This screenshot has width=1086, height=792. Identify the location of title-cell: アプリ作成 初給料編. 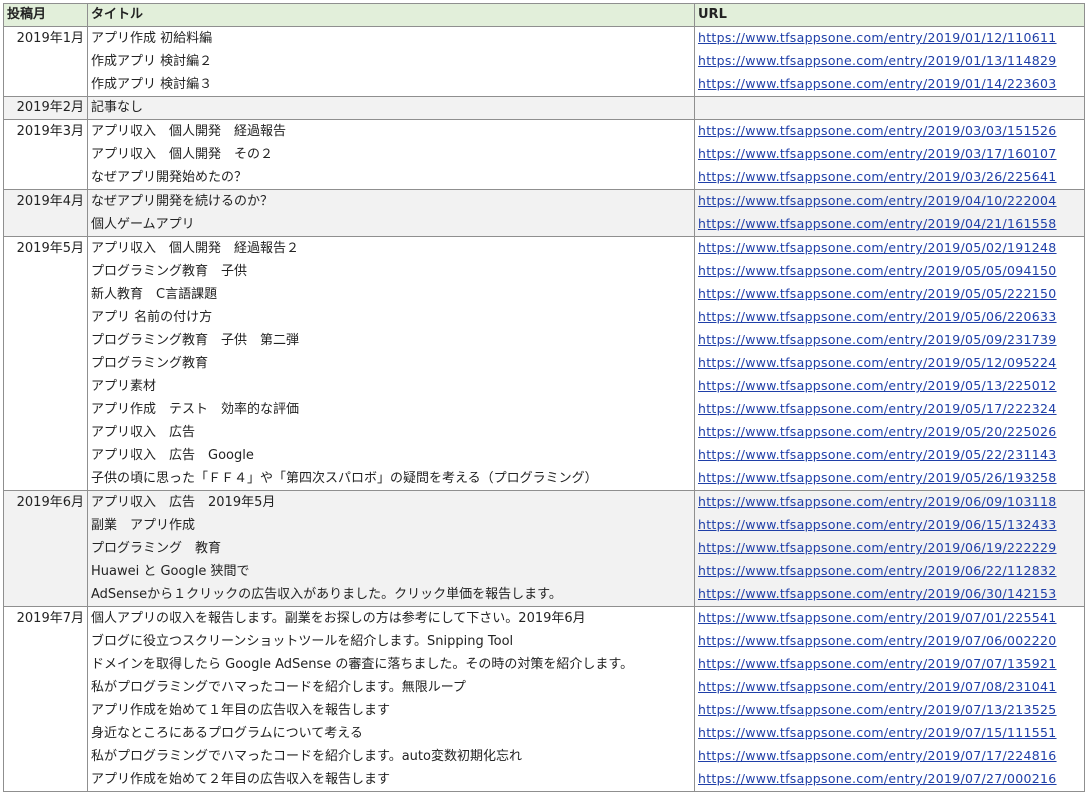
(391, 38).